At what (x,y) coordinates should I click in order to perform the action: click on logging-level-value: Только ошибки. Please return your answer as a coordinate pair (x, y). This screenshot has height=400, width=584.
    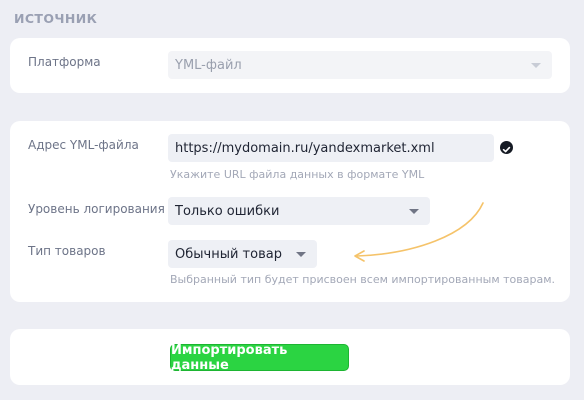
    Looking at the image, I should click on (227, 211).